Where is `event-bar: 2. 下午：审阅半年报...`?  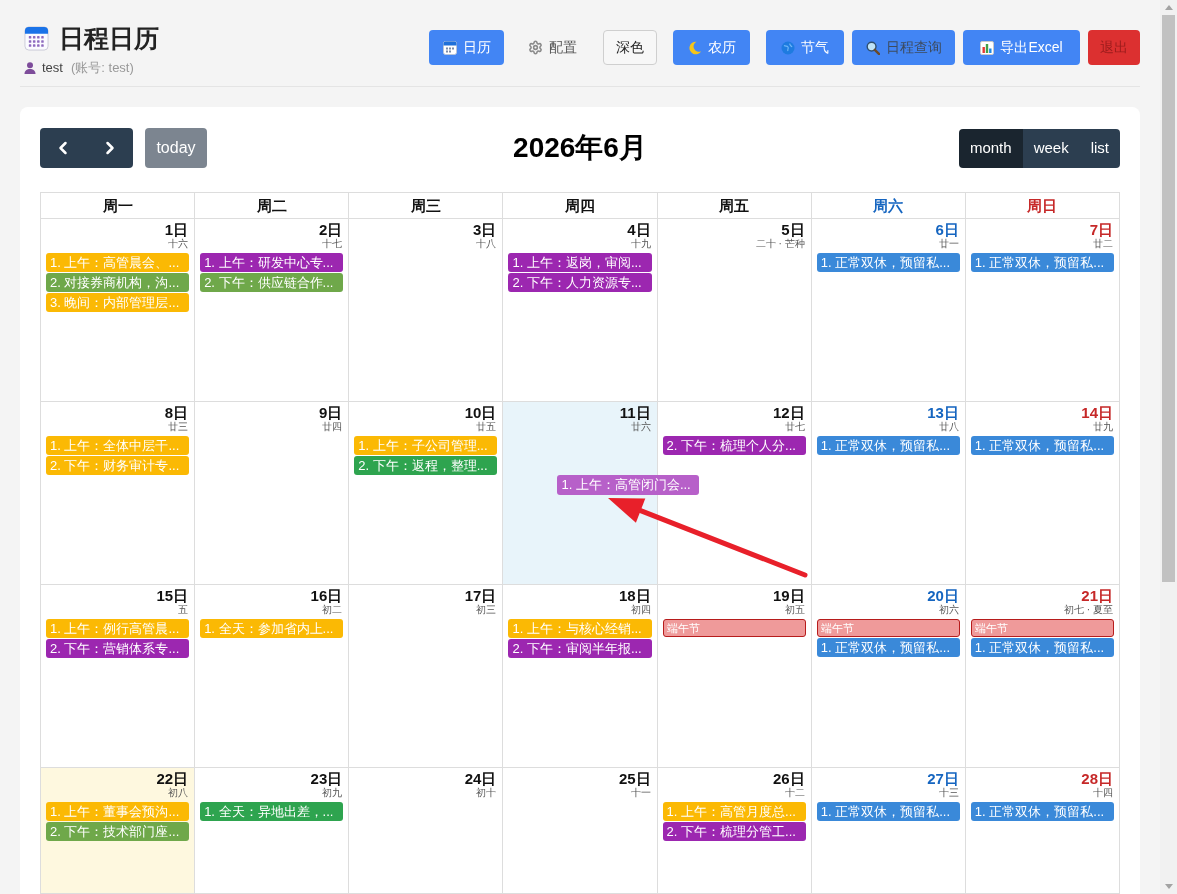
event-bar: 2. 下午：审阅半年报... is located at coordinates (580, 648).